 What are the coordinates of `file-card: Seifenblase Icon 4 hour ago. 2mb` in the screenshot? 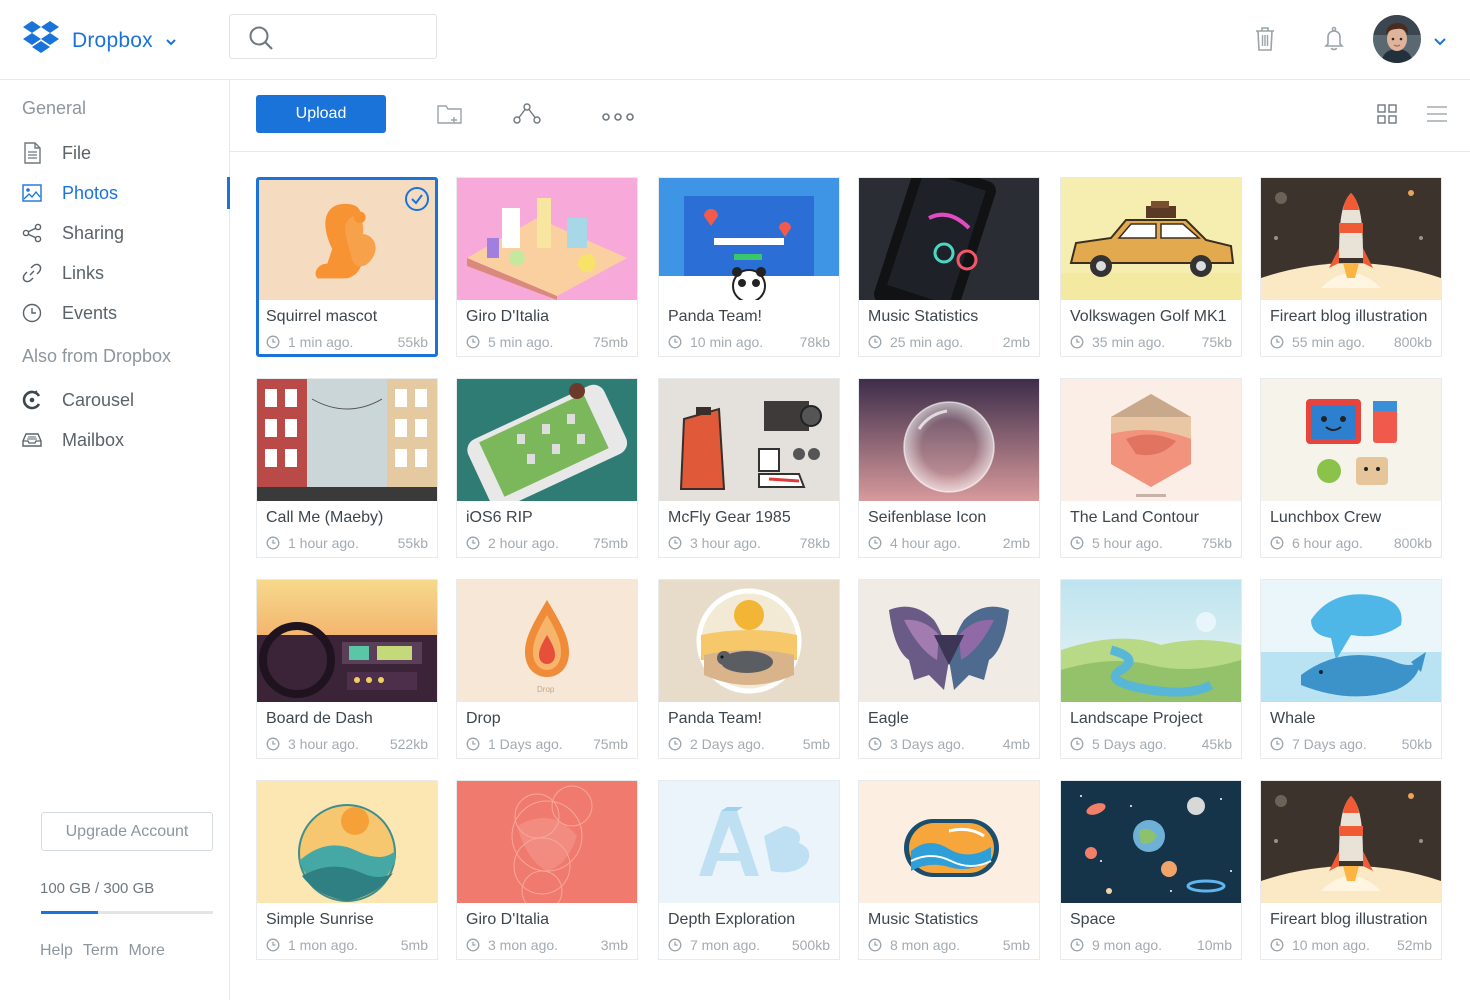 It's located at (949, 468).